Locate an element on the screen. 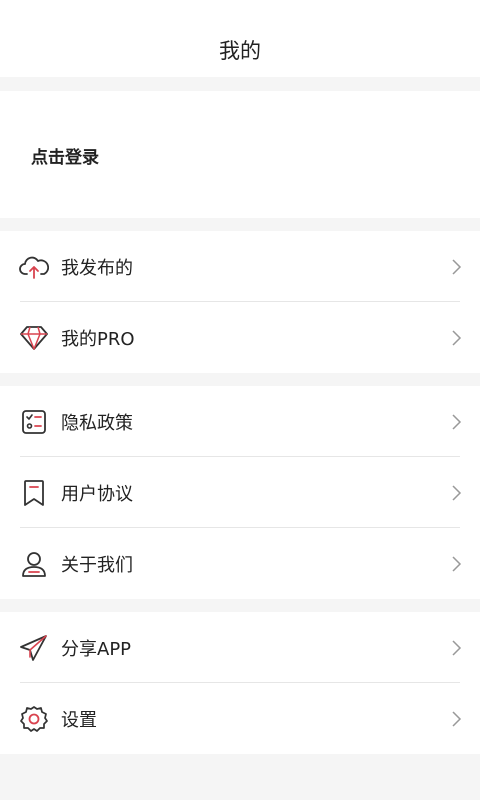  page-title: 我的 is located at coordinates (240, 51).